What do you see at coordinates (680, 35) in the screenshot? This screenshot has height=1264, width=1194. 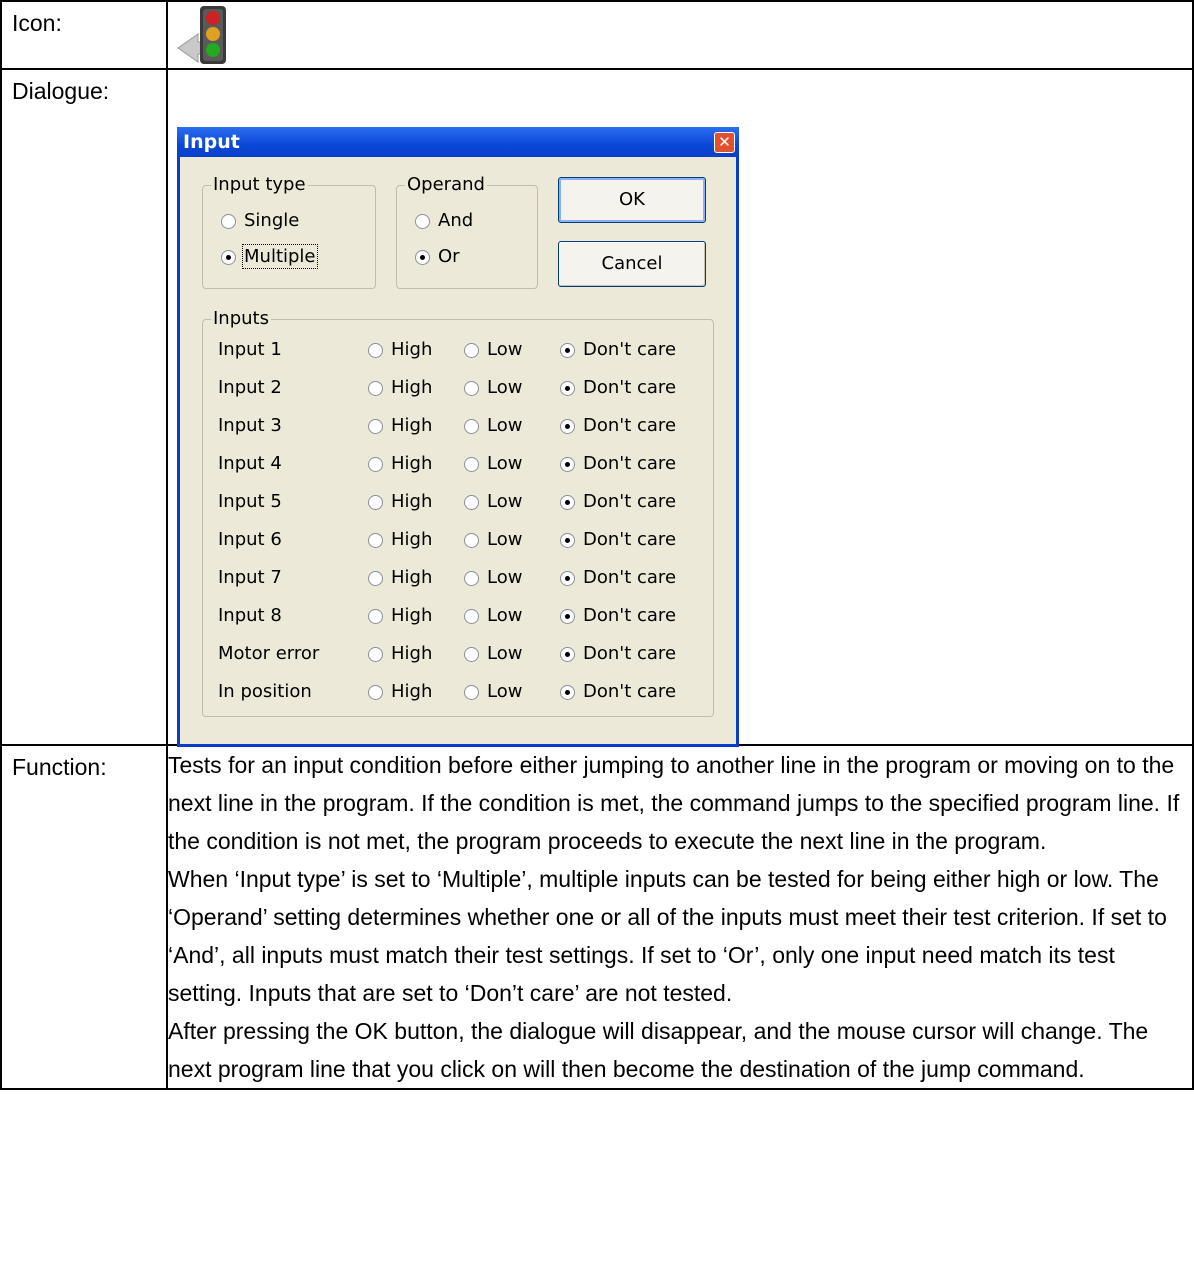 I see `icon-cell` at bounding box center [680, 35].